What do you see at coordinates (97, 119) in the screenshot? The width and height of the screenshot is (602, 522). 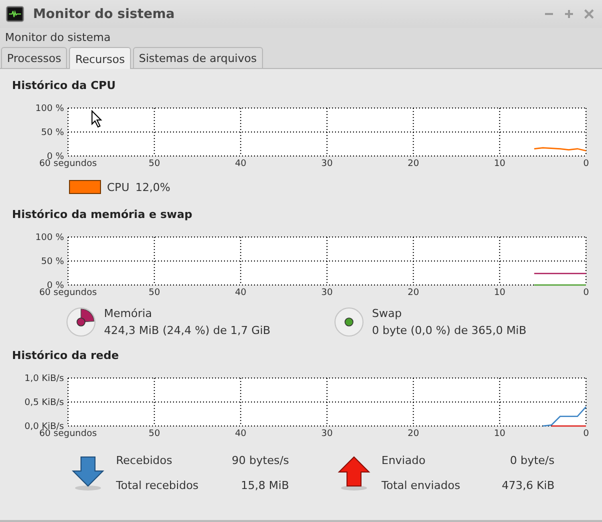 I see `mouse-pointer-icon` at bounding box center [97, 119].